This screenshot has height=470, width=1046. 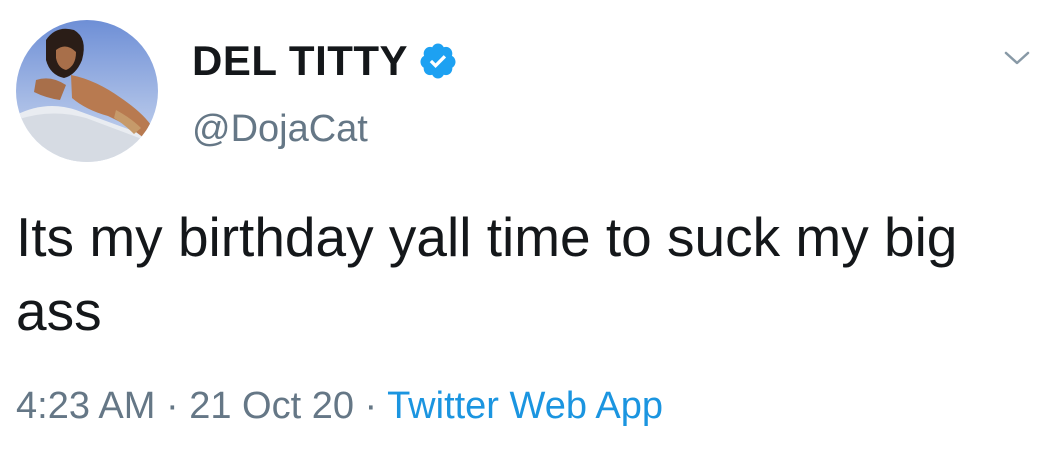 What do you see at coordinates (525, 406) in the screenshot?
I see `tweet-source-link: Twitter Web App` at bounding box center [525, 406].